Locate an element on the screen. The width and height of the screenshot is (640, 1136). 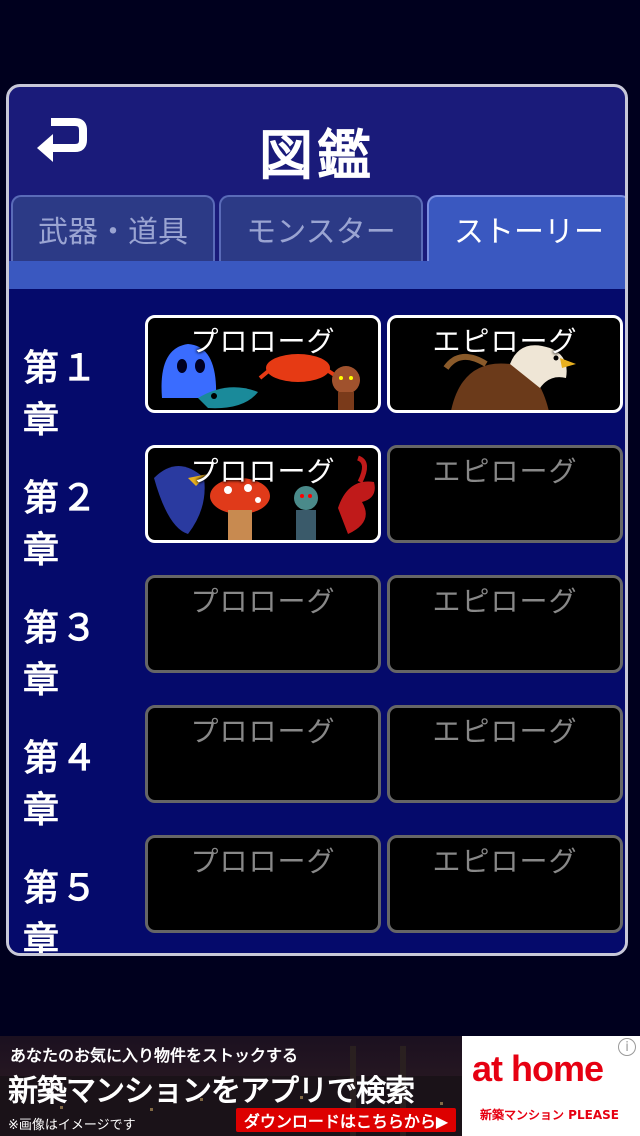
chapter-row-2: 第２章 プロローグ エピローグ is located at coordinates (317, 508).